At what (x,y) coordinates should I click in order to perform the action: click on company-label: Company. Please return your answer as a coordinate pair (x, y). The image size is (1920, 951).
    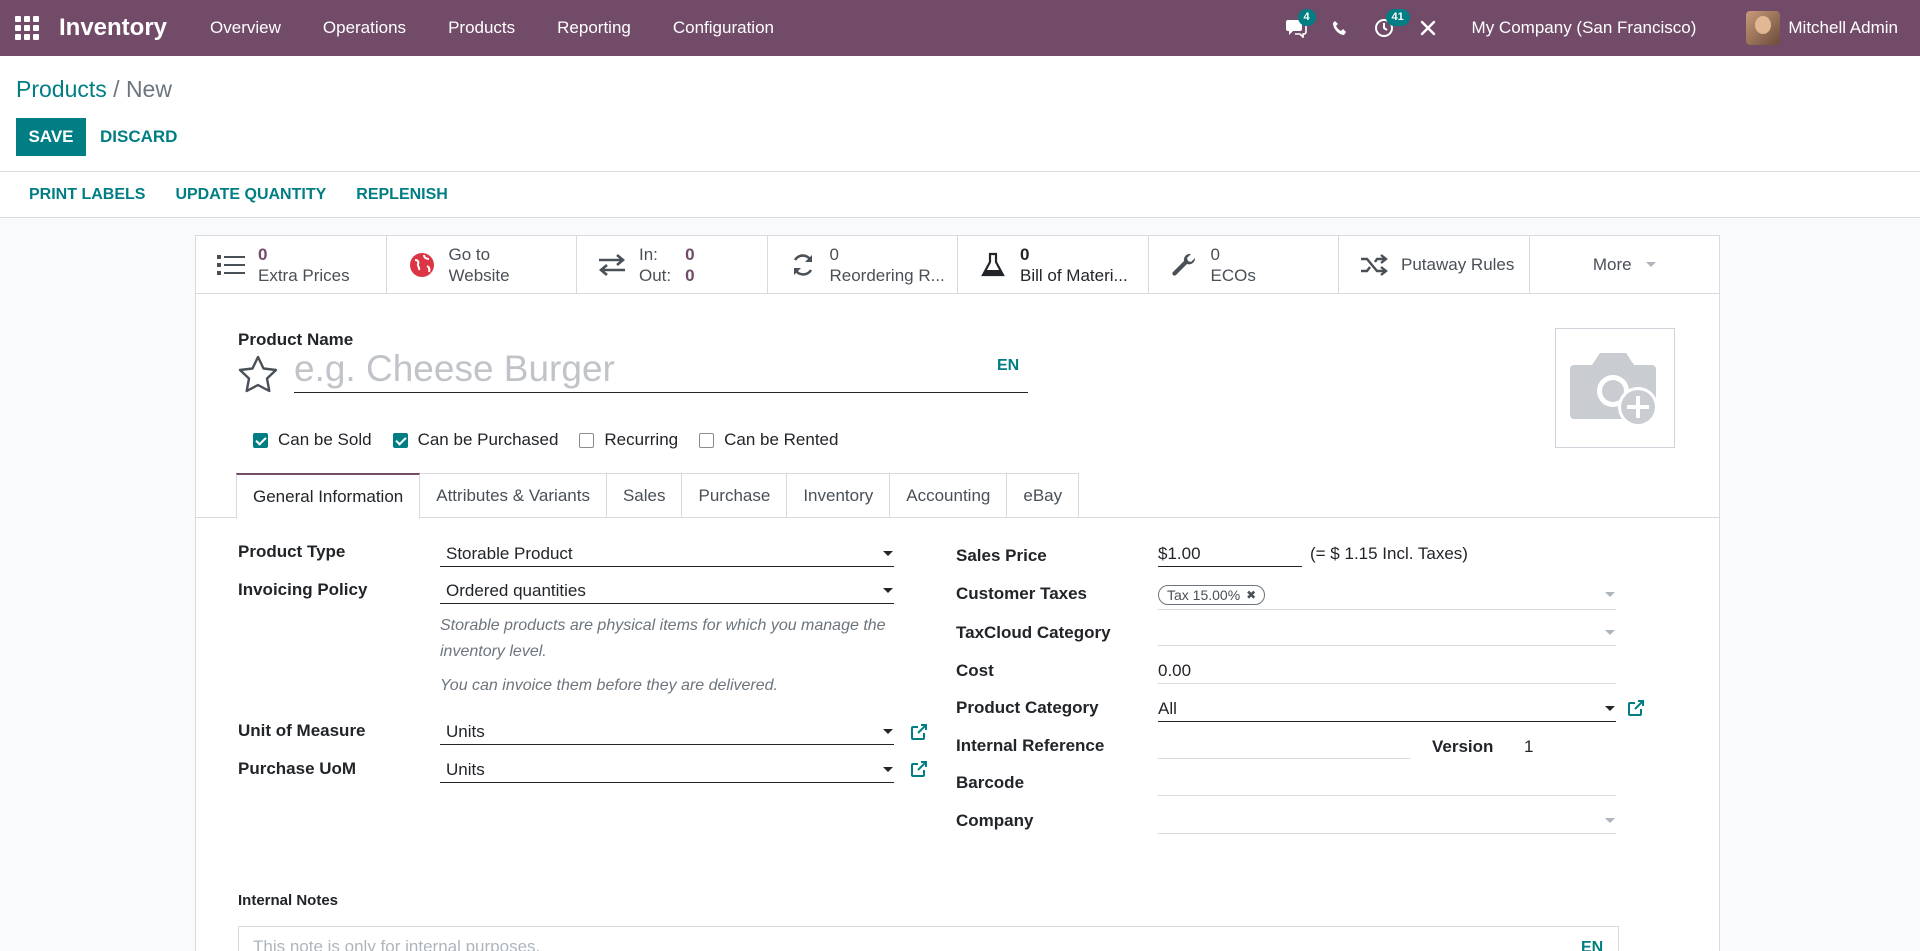
    Looking at the image, I should click on (995, 820).